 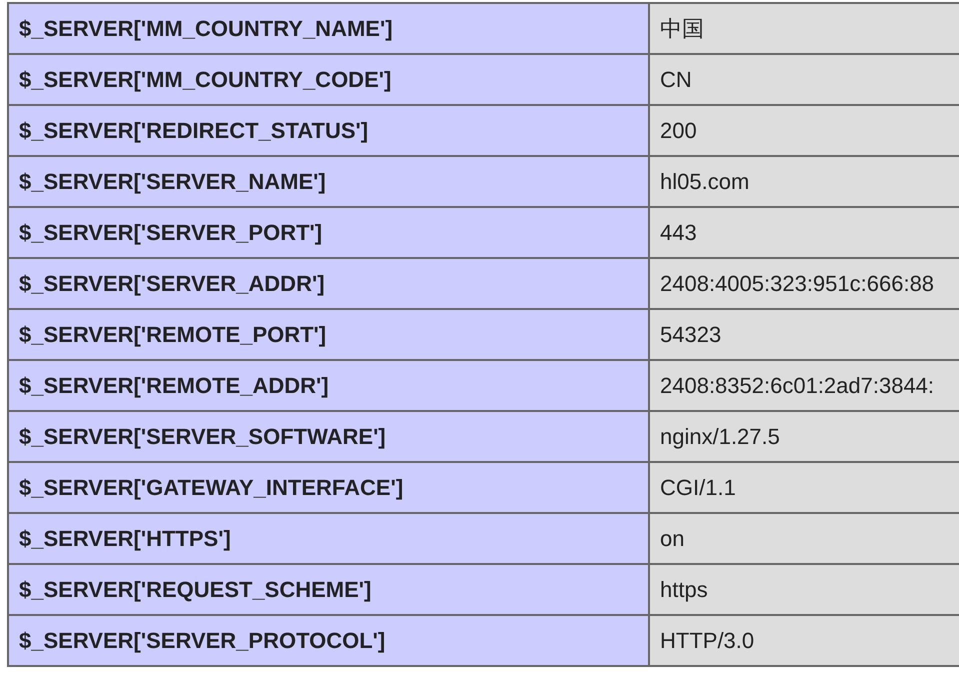 What do you see at coordinates (804, 589) in the screenshot?
I see `variable-value-cell: https` at bounding box center [804, 589].